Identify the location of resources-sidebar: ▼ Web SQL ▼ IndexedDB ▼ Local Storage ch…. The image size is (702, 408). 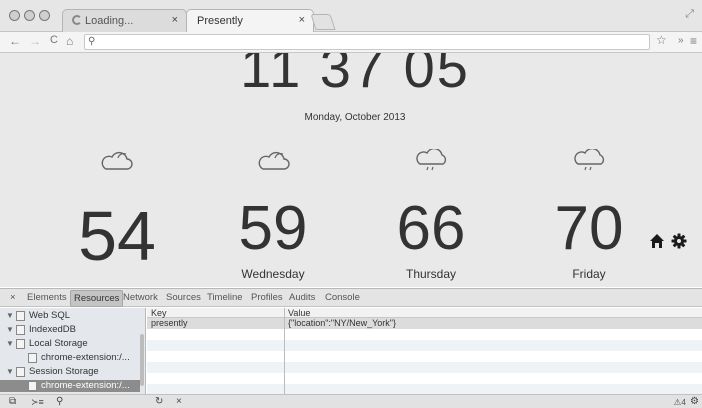
(73, 351).